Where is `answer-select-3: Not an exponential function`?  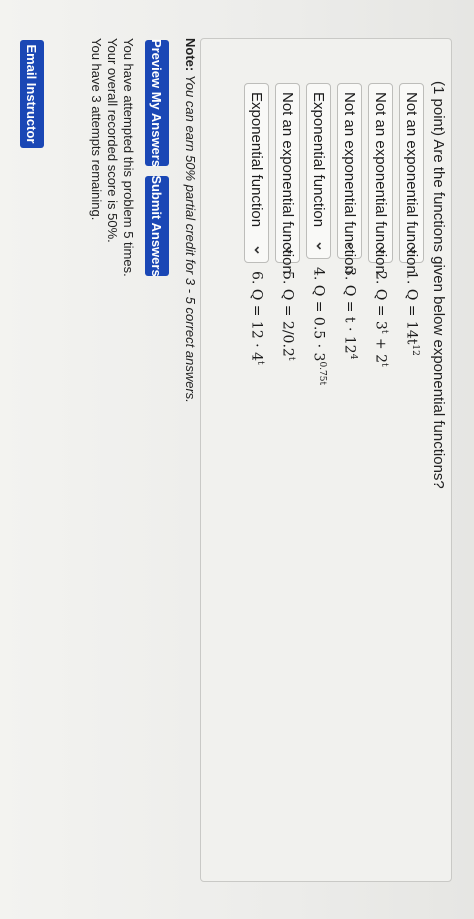
answer-select-3: Not an exponential function is located at coordinates (349, 178).